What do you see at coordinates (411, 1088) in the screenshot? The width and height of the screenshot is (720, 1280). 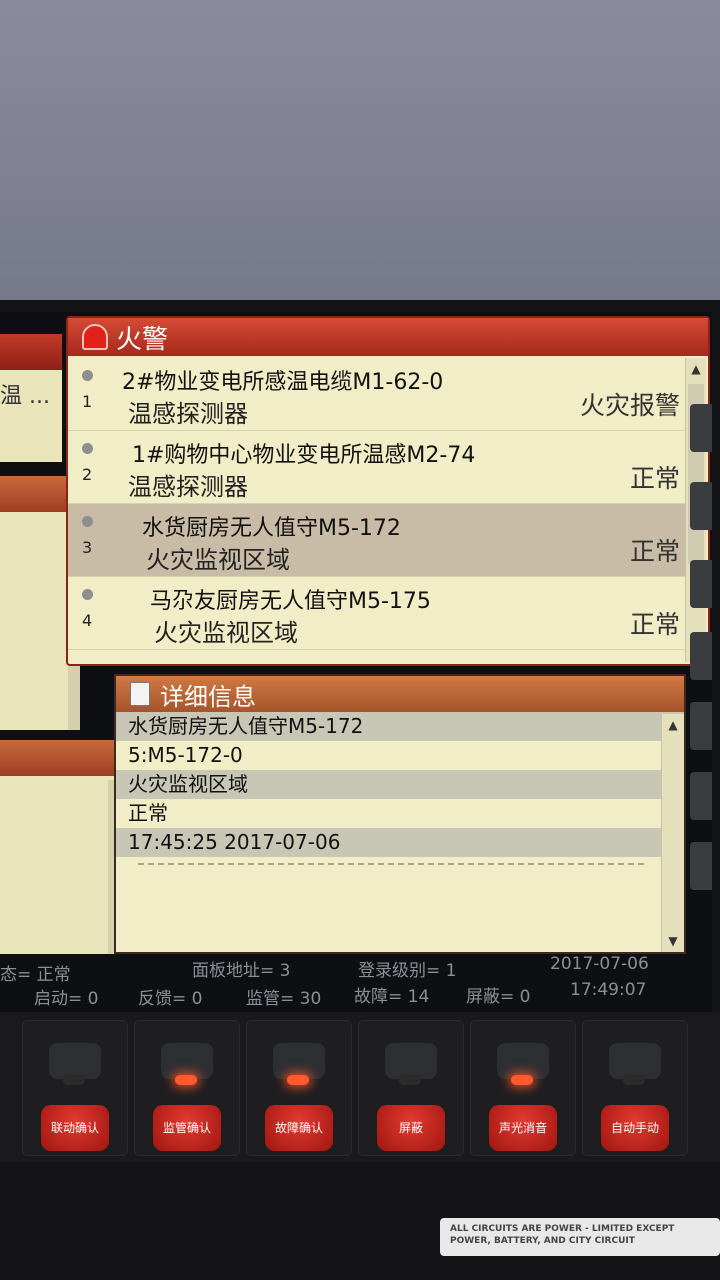 I see `key-slot-shield: 屏蔽` at bounding box center [411, 1088].